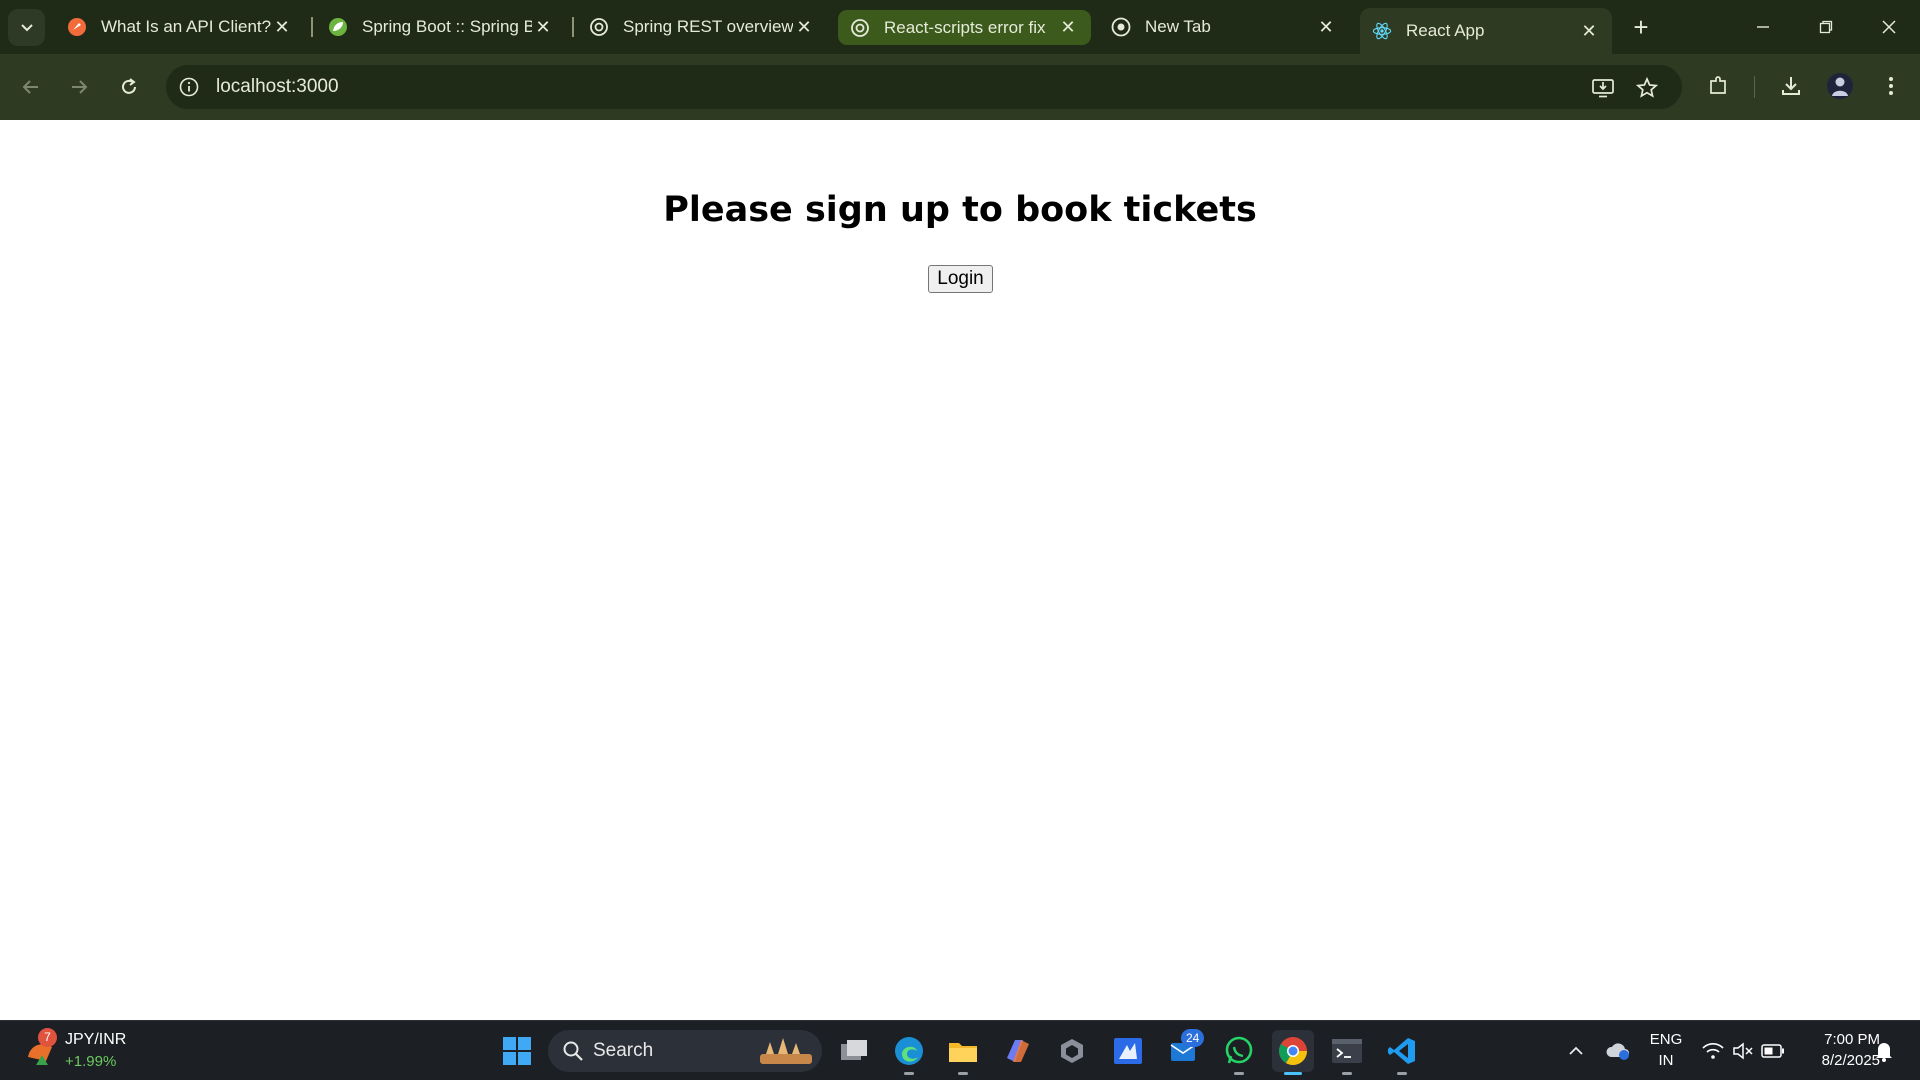  I want to click on avatar-icon, so click(1840, 86).